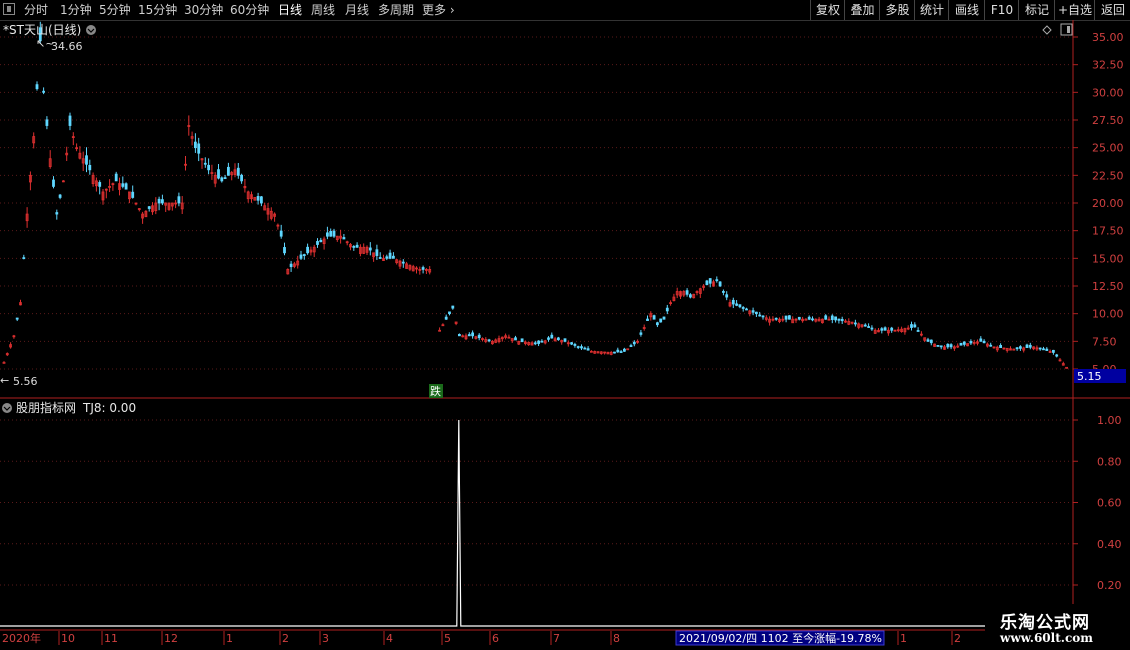  Describe the element at coordinates (1108, 92) in the screenshot. I see `y-tick-label: 30.00` at that location.